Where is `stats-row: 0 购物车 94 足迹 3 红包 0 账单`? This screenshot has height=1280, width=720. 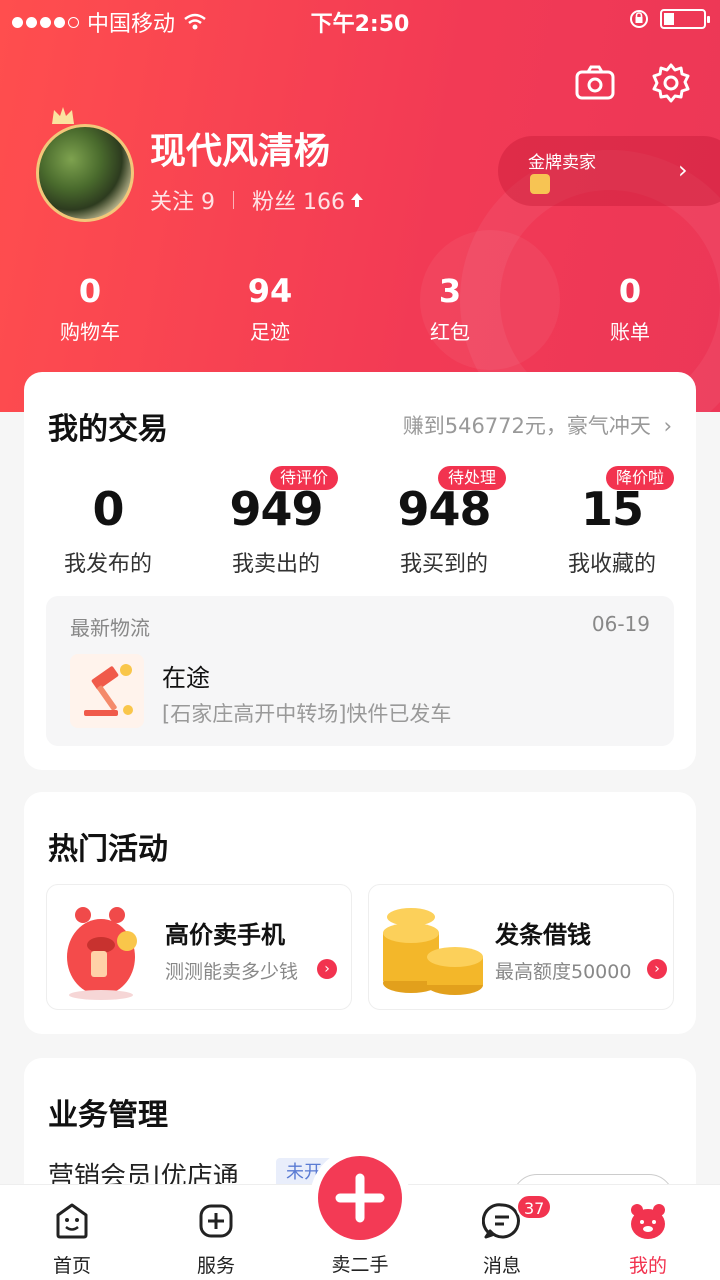
stats-row: 0 购物车 94 足迹 3 红包 0 账单 is located at coordinates (360, 308).